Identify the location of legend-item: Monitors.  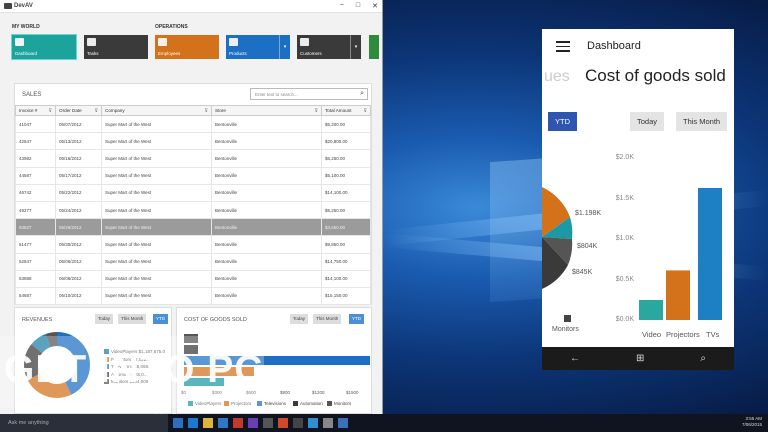
(339, 403).